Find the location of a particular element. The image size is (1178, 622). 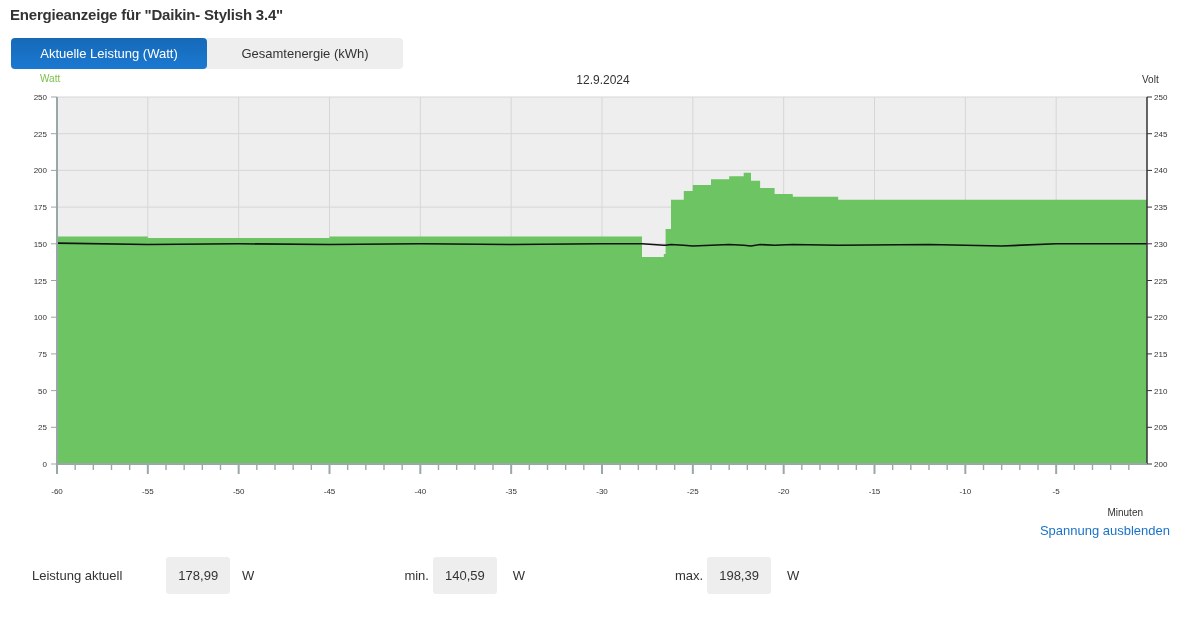

x-tick-label: -50 is located at coordinates (238, 491).